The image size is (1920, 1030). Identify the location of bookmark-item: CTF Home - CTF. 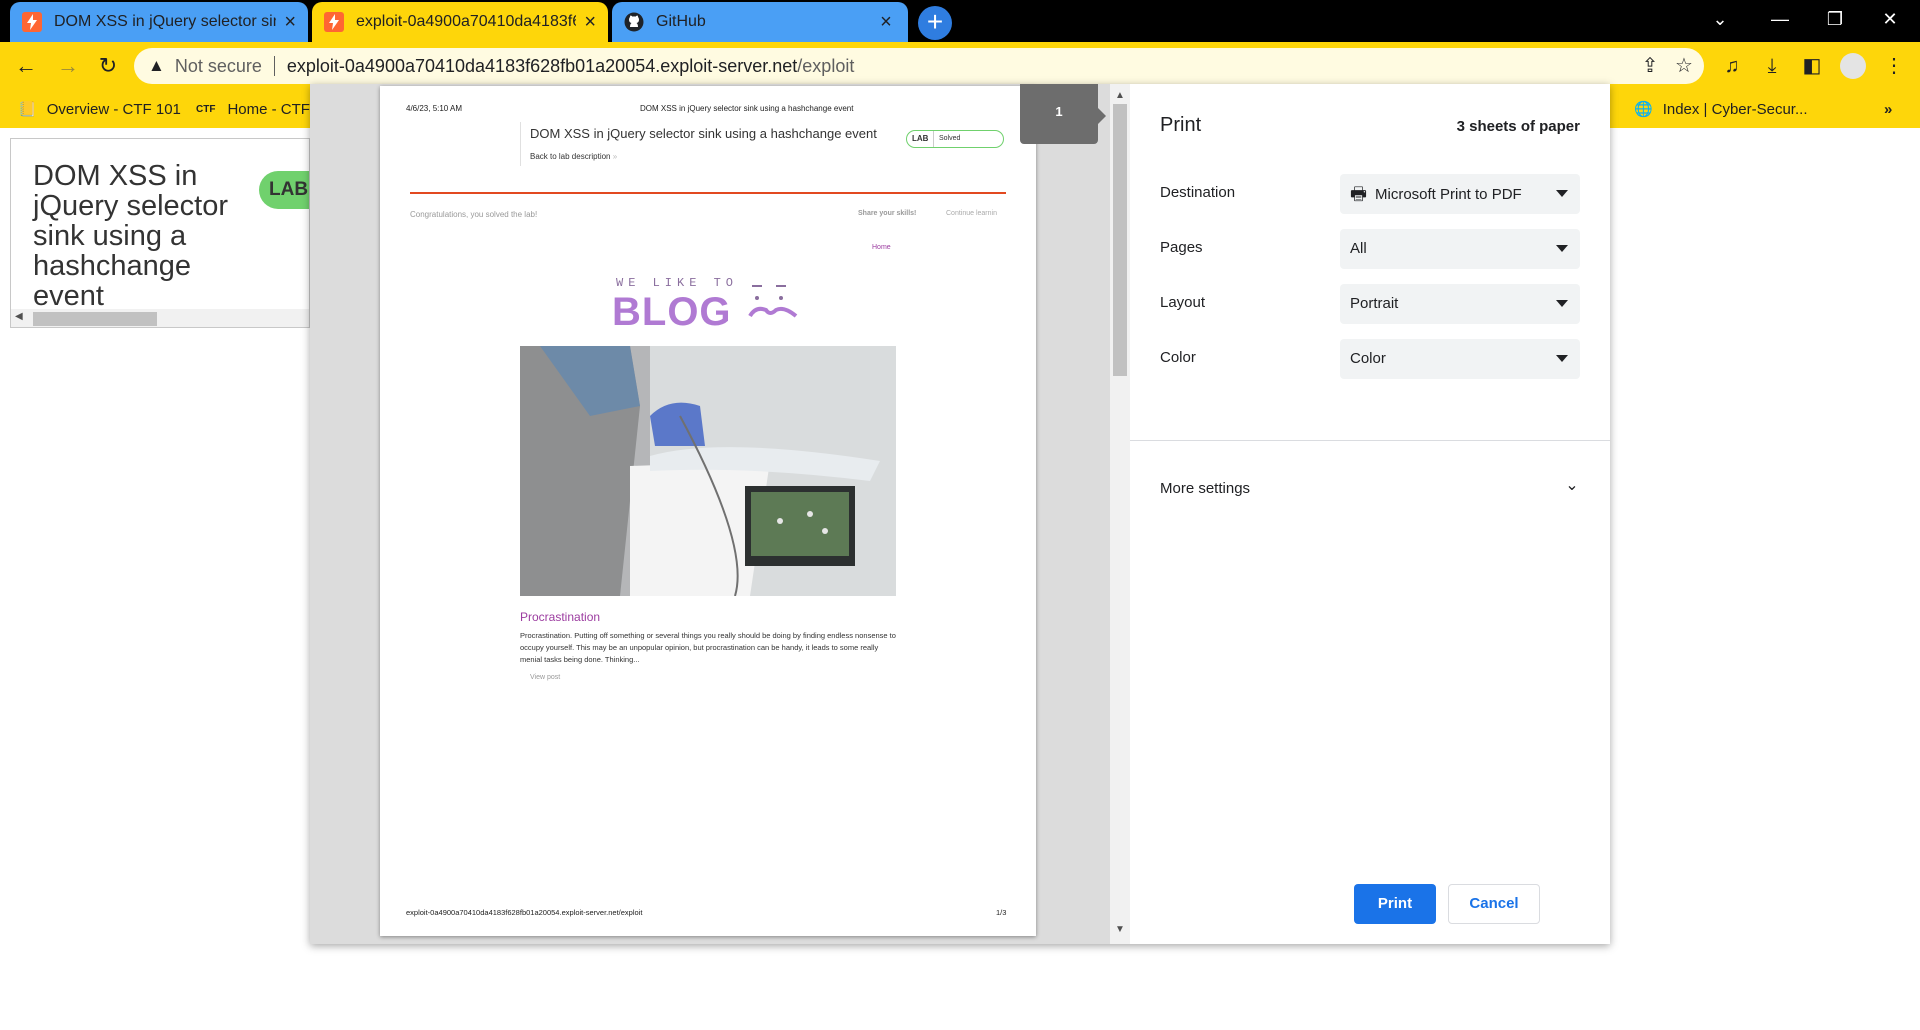
(253, 109).